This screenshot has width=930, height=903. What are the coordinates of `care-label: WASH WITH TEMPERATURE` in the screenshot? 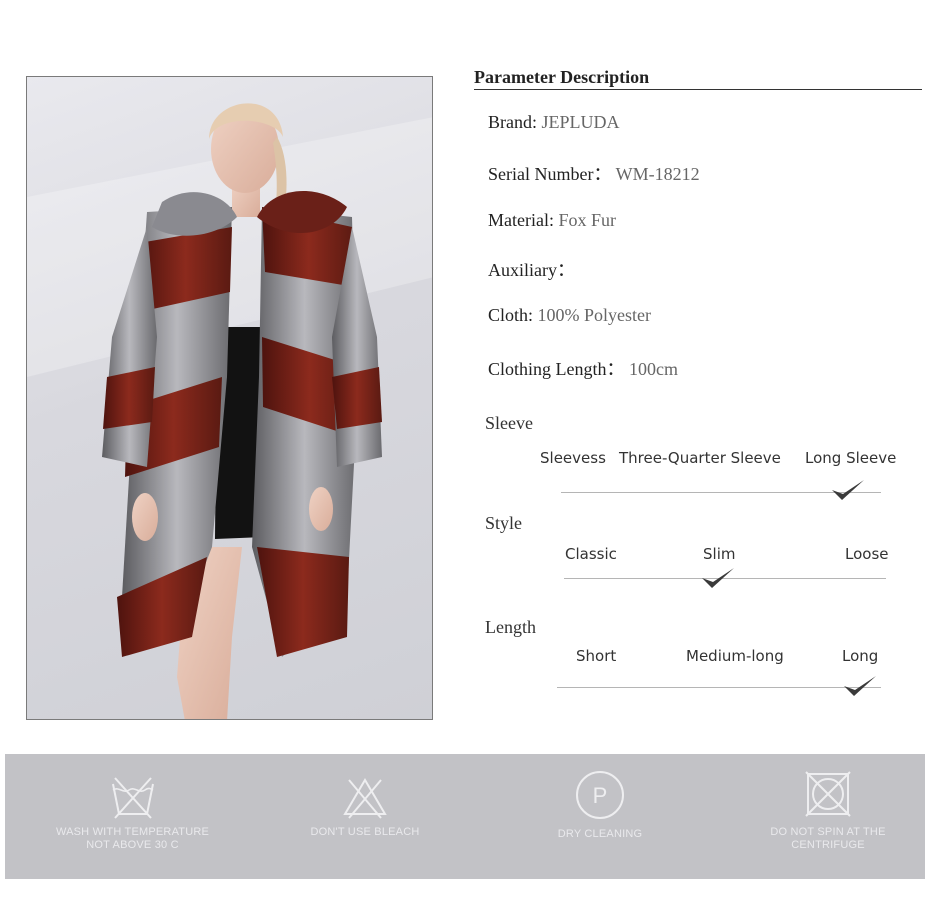 It's located at (132, 832).